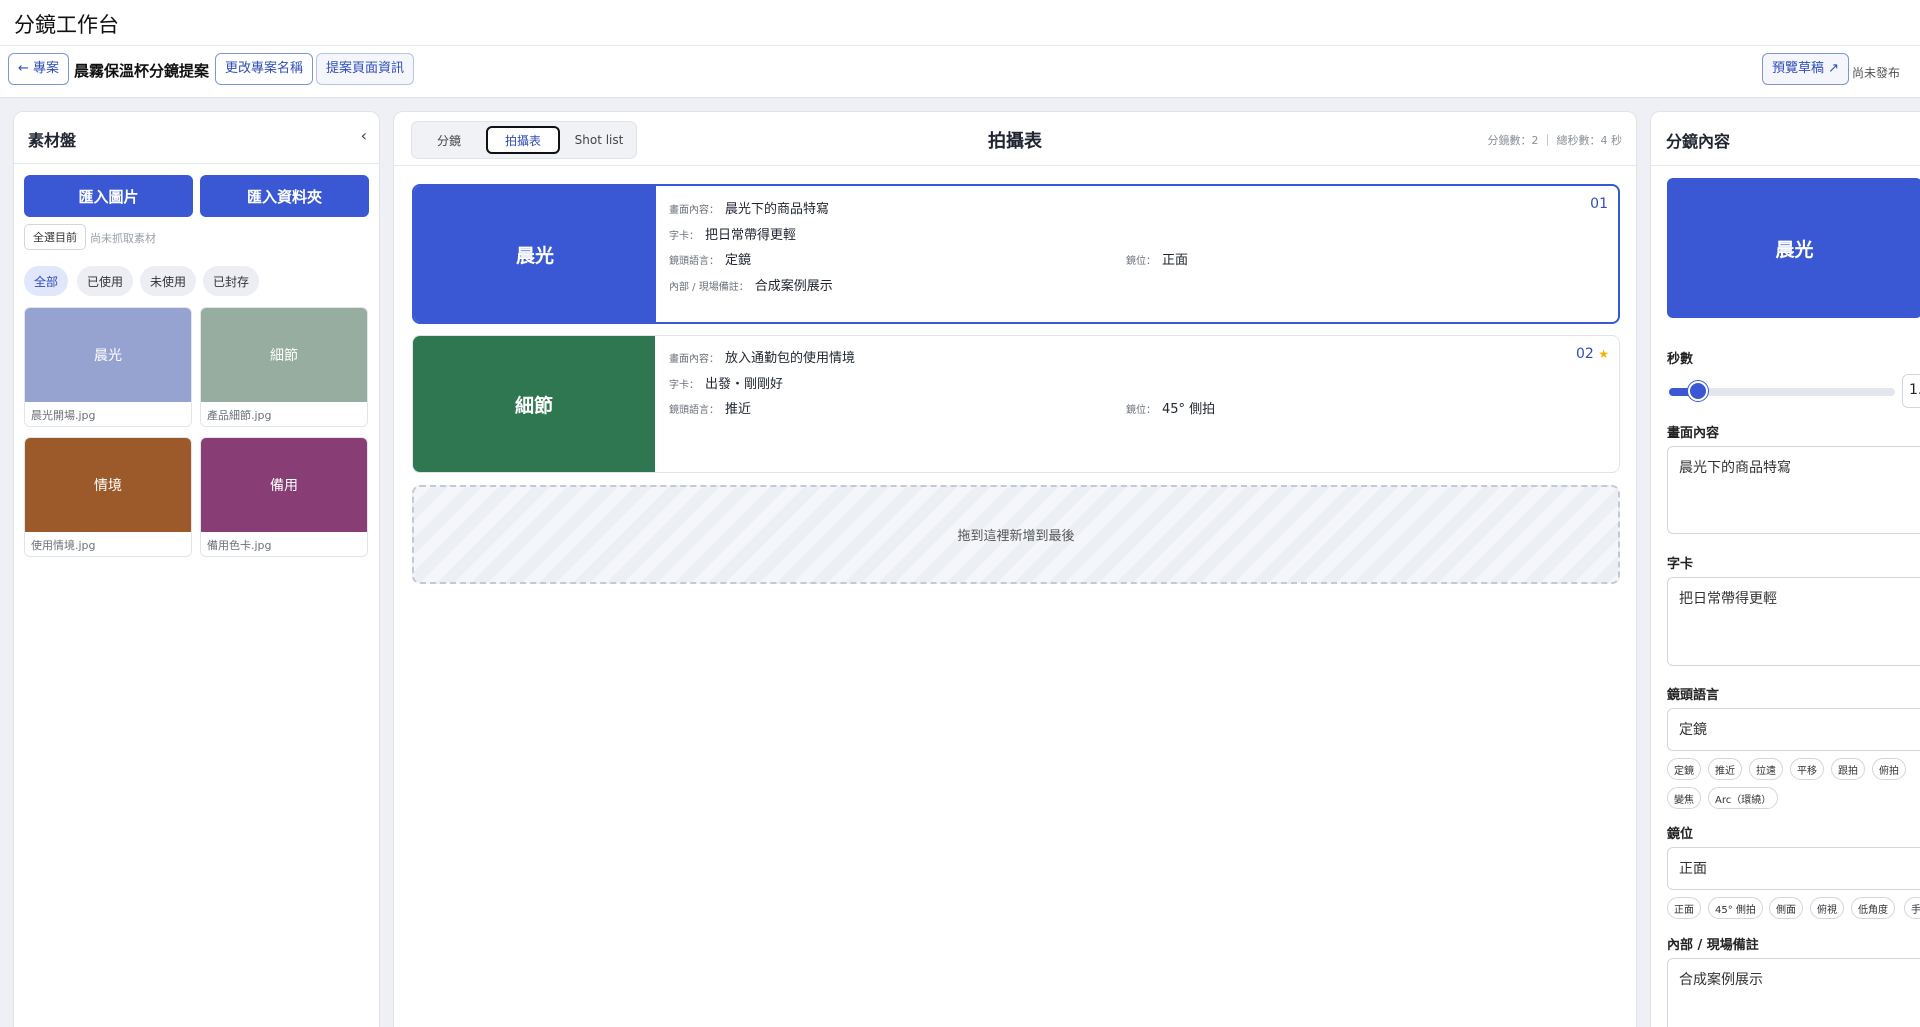 The height and width of the screenshot is (1027, 1920). Describe the element at coordinates (142, 71) in the screenshot. I see `project-name: 晨霧保溫杯分鏡提案` at that location.